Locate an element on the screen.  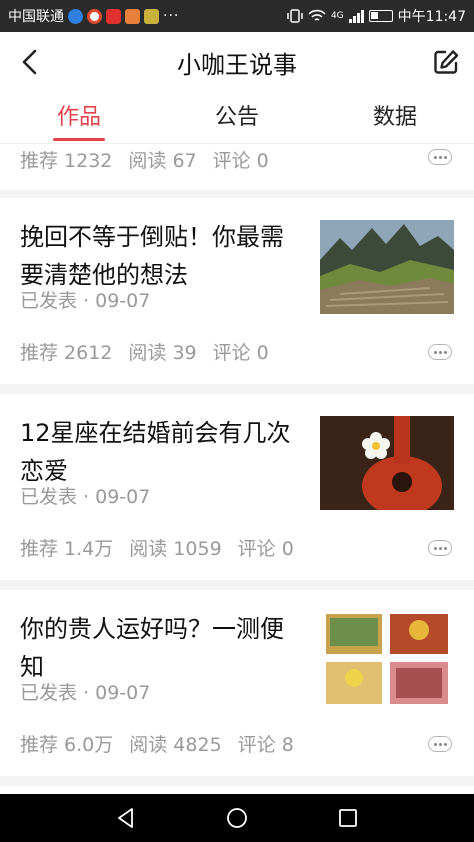
recommend-count: 推荐 2612 is located at coordinates (66, 353).